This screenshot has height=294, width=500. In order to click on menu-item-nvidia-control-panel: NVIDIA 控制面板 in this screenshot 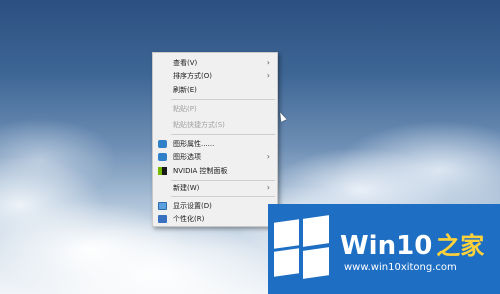, I will do `click(215, 171)`.